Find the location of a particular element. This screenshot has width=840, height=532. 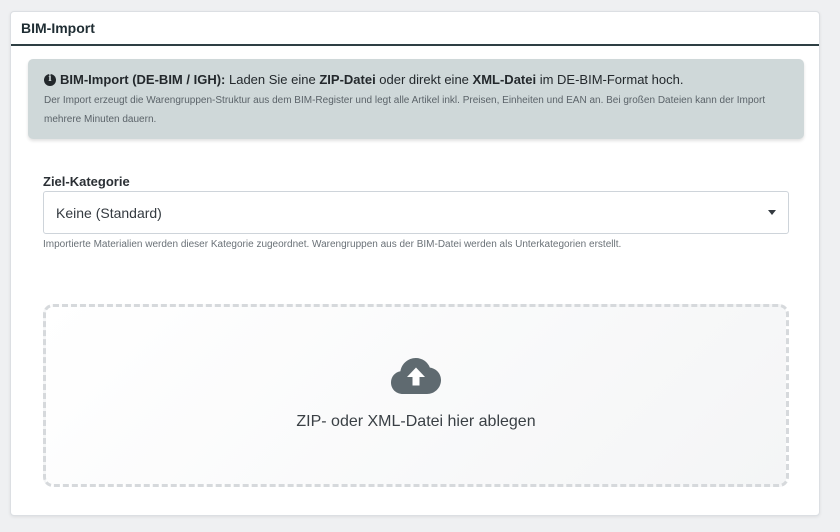

alert-strong-prefix: BIM-Import (DE-BIM / IGH): is located at coordinates (143, 79).